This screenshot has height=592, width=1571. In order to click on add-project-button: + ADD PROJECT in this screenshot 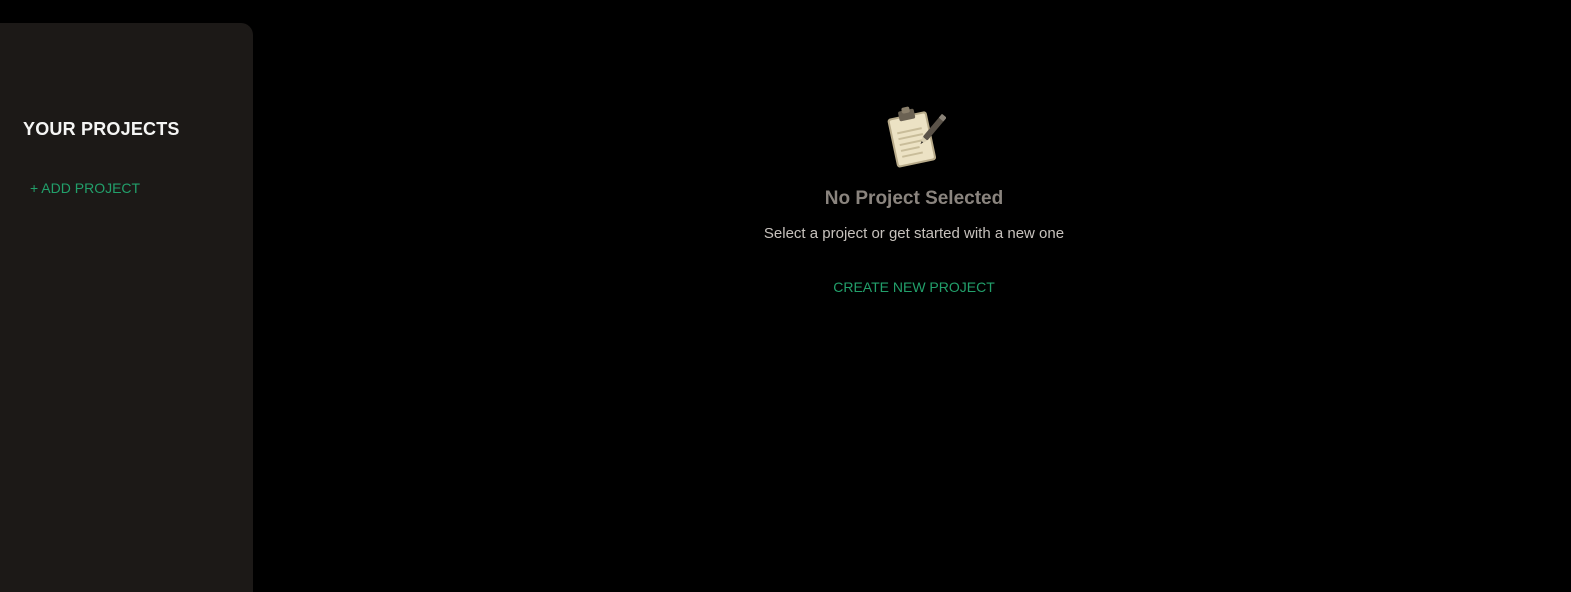, I will do `click(85, 188)`.